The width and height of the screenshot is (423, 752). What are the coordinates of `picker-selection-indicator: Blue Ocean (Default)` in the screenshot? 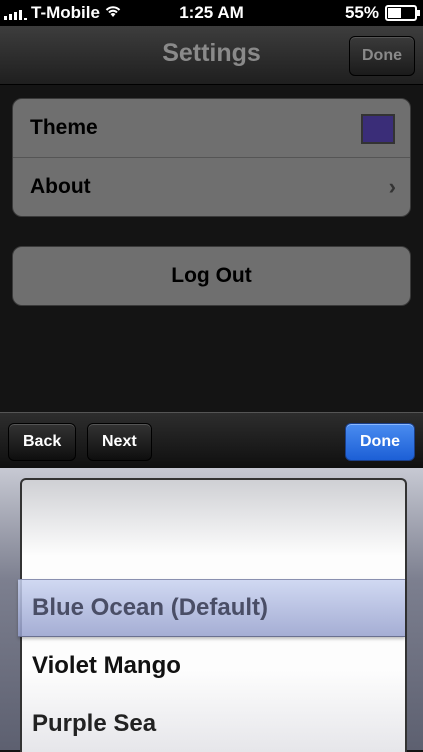 It's located at (211, 608).